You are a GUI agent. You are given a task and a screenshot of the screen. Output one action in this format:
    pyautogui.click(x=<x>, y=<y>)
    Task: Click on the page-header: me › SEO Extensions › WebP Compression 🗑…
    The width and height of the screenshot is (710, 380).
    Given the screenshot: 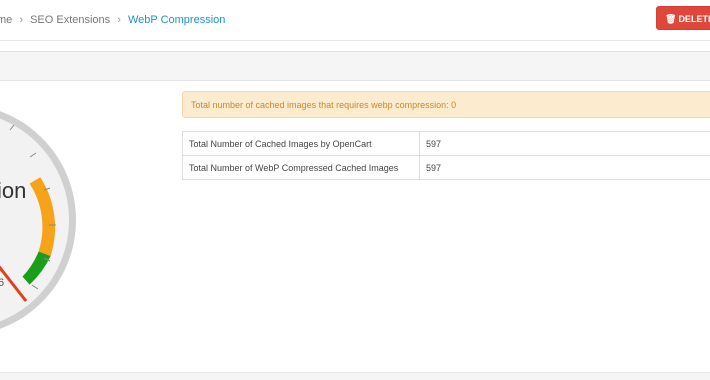 What is the action you would take?
    pyautogui.click(x=355, y=20)
    